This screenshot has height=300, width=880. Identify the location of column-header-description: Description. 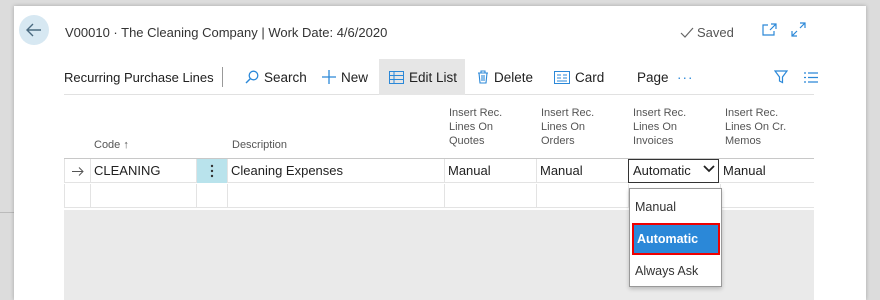
(259, 145).